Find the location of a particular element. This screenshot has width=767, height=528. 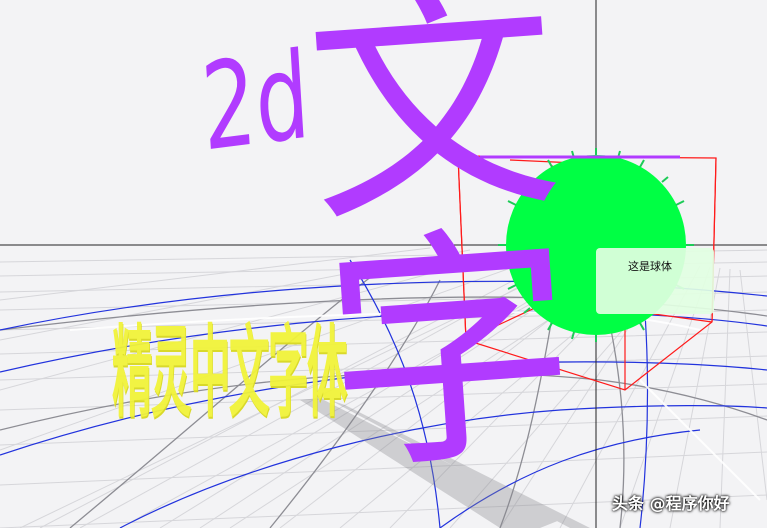

sphere-tooltip-label: 这是球体 is located at coordinates (650, 266).